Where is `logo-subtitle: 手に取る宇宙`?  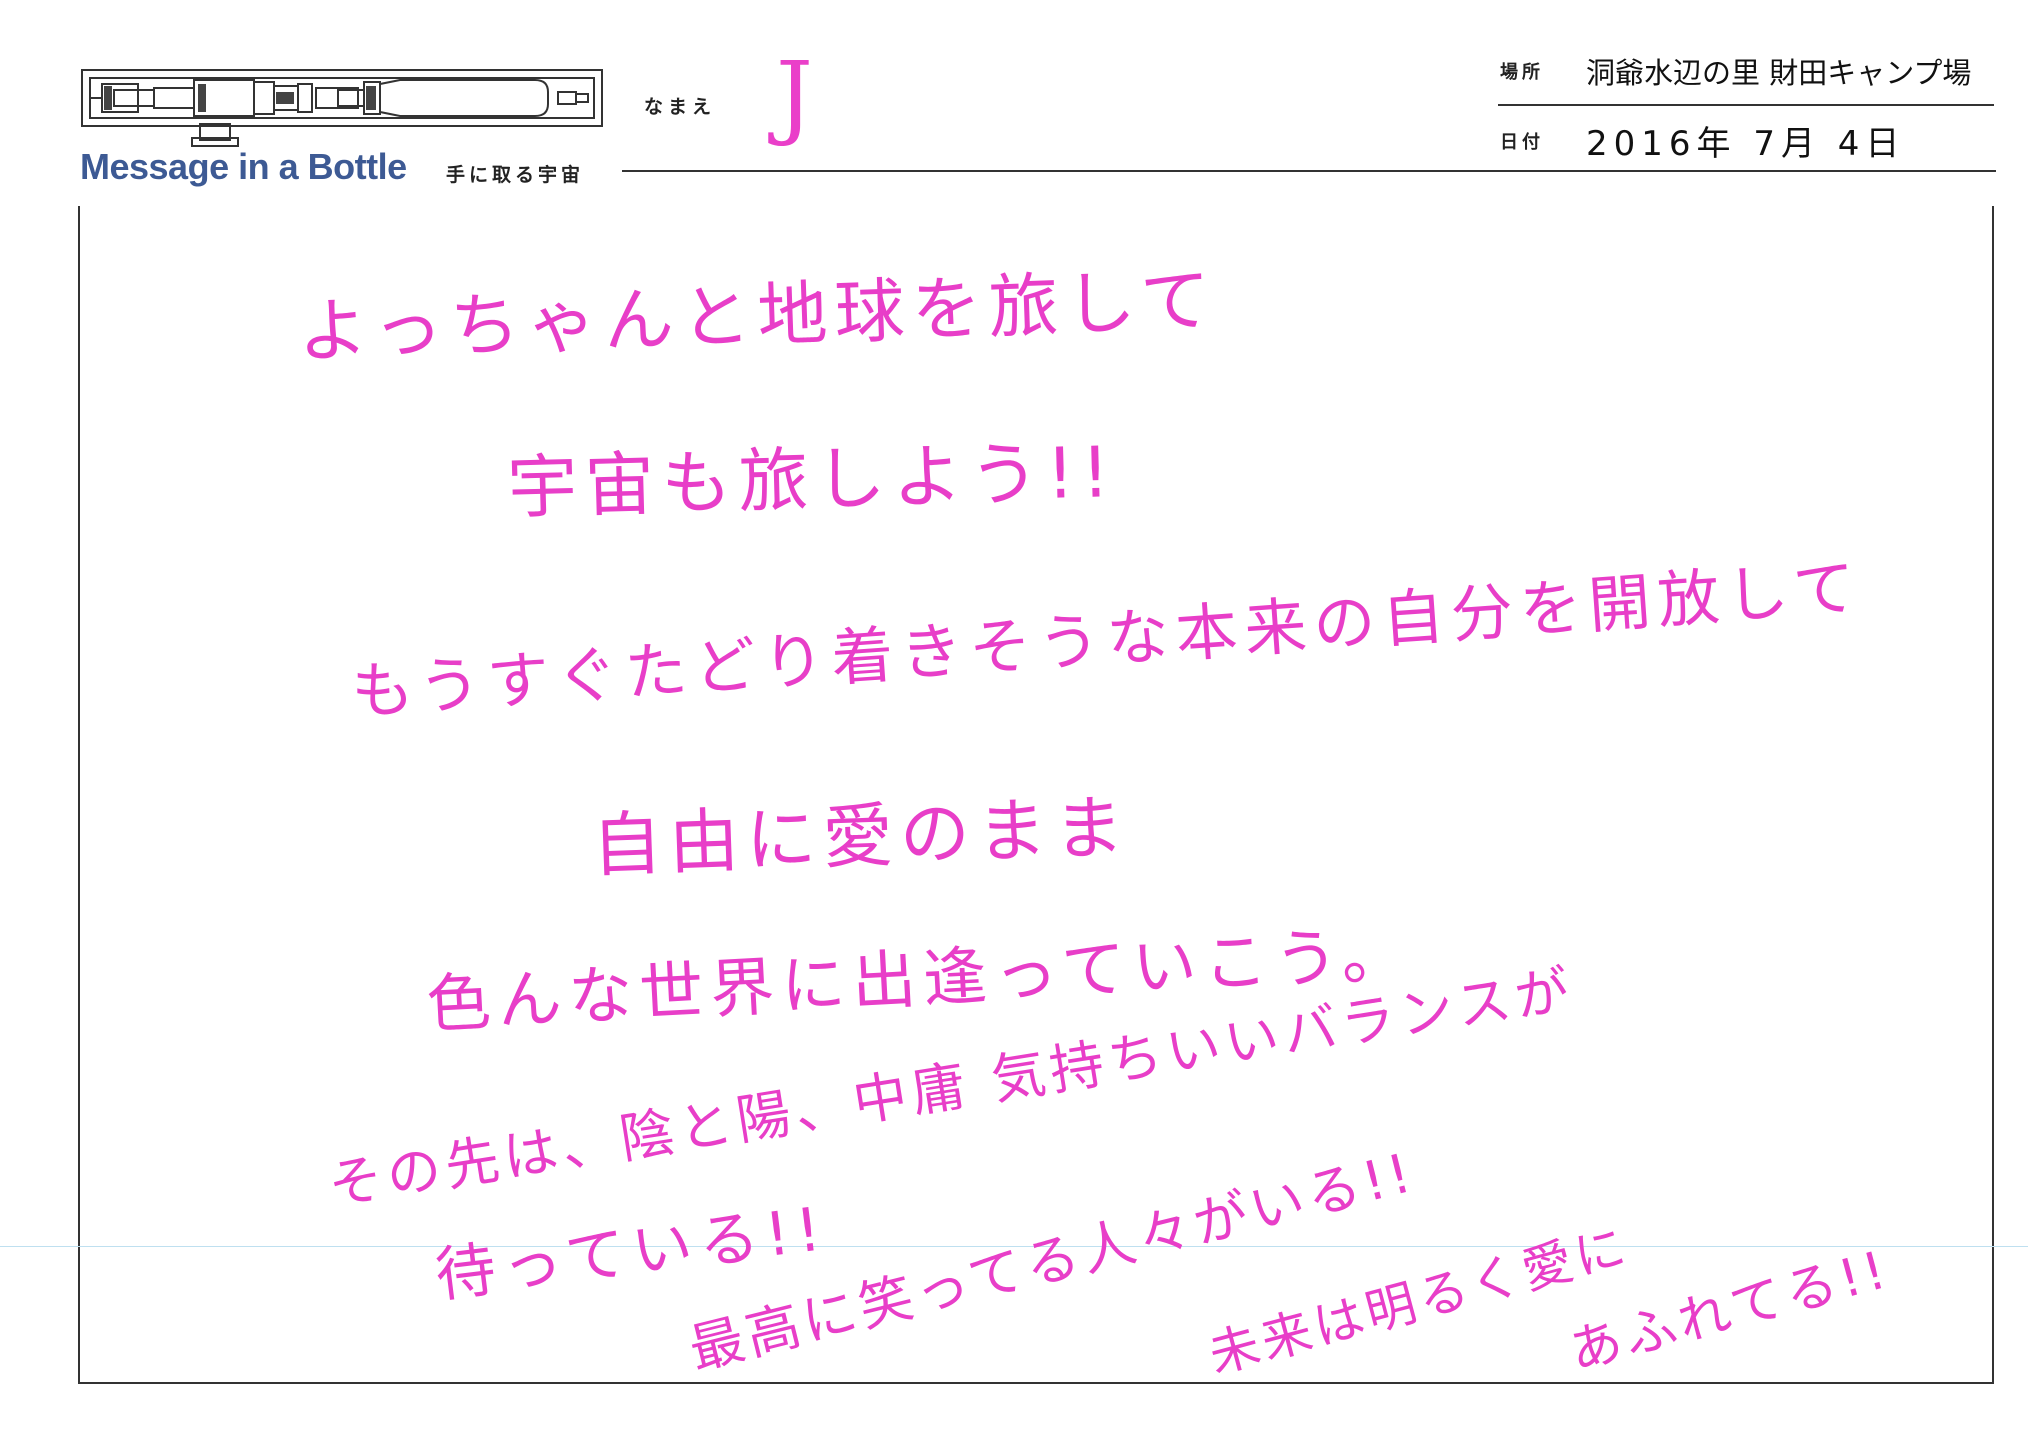 logo-subtitle: 手に取る宇宙 is located at coordinates (515, 175).